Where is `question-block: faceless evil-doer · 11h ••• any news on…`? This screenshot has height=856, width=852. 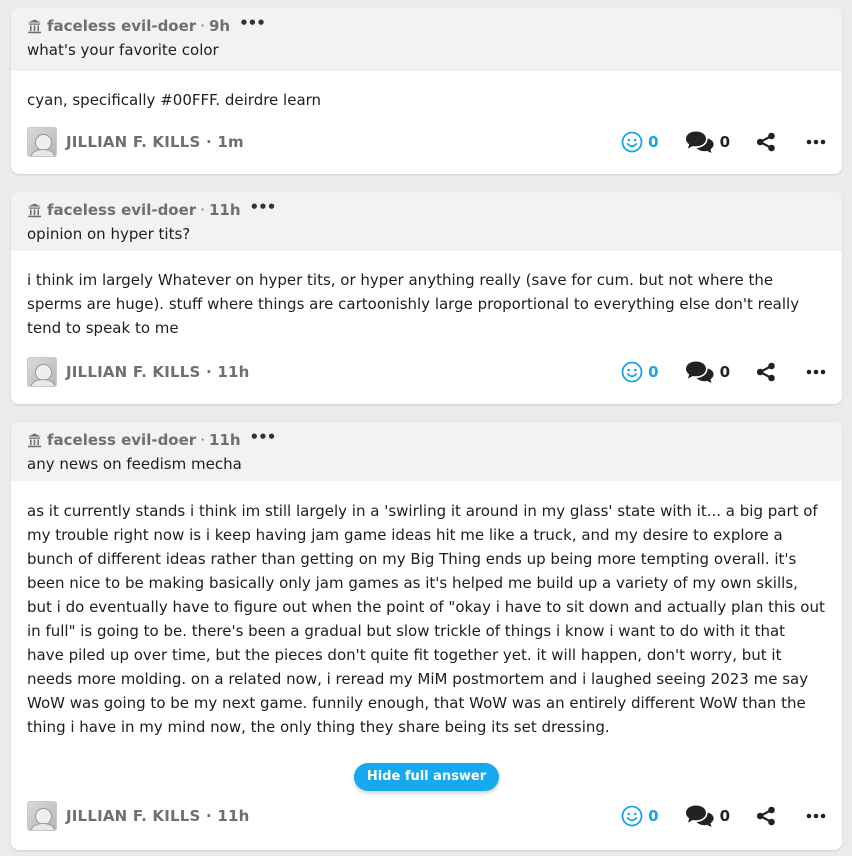 question-block: faceless evil-doer · 11h ••• any news on… is located at coordinates (426, 451).